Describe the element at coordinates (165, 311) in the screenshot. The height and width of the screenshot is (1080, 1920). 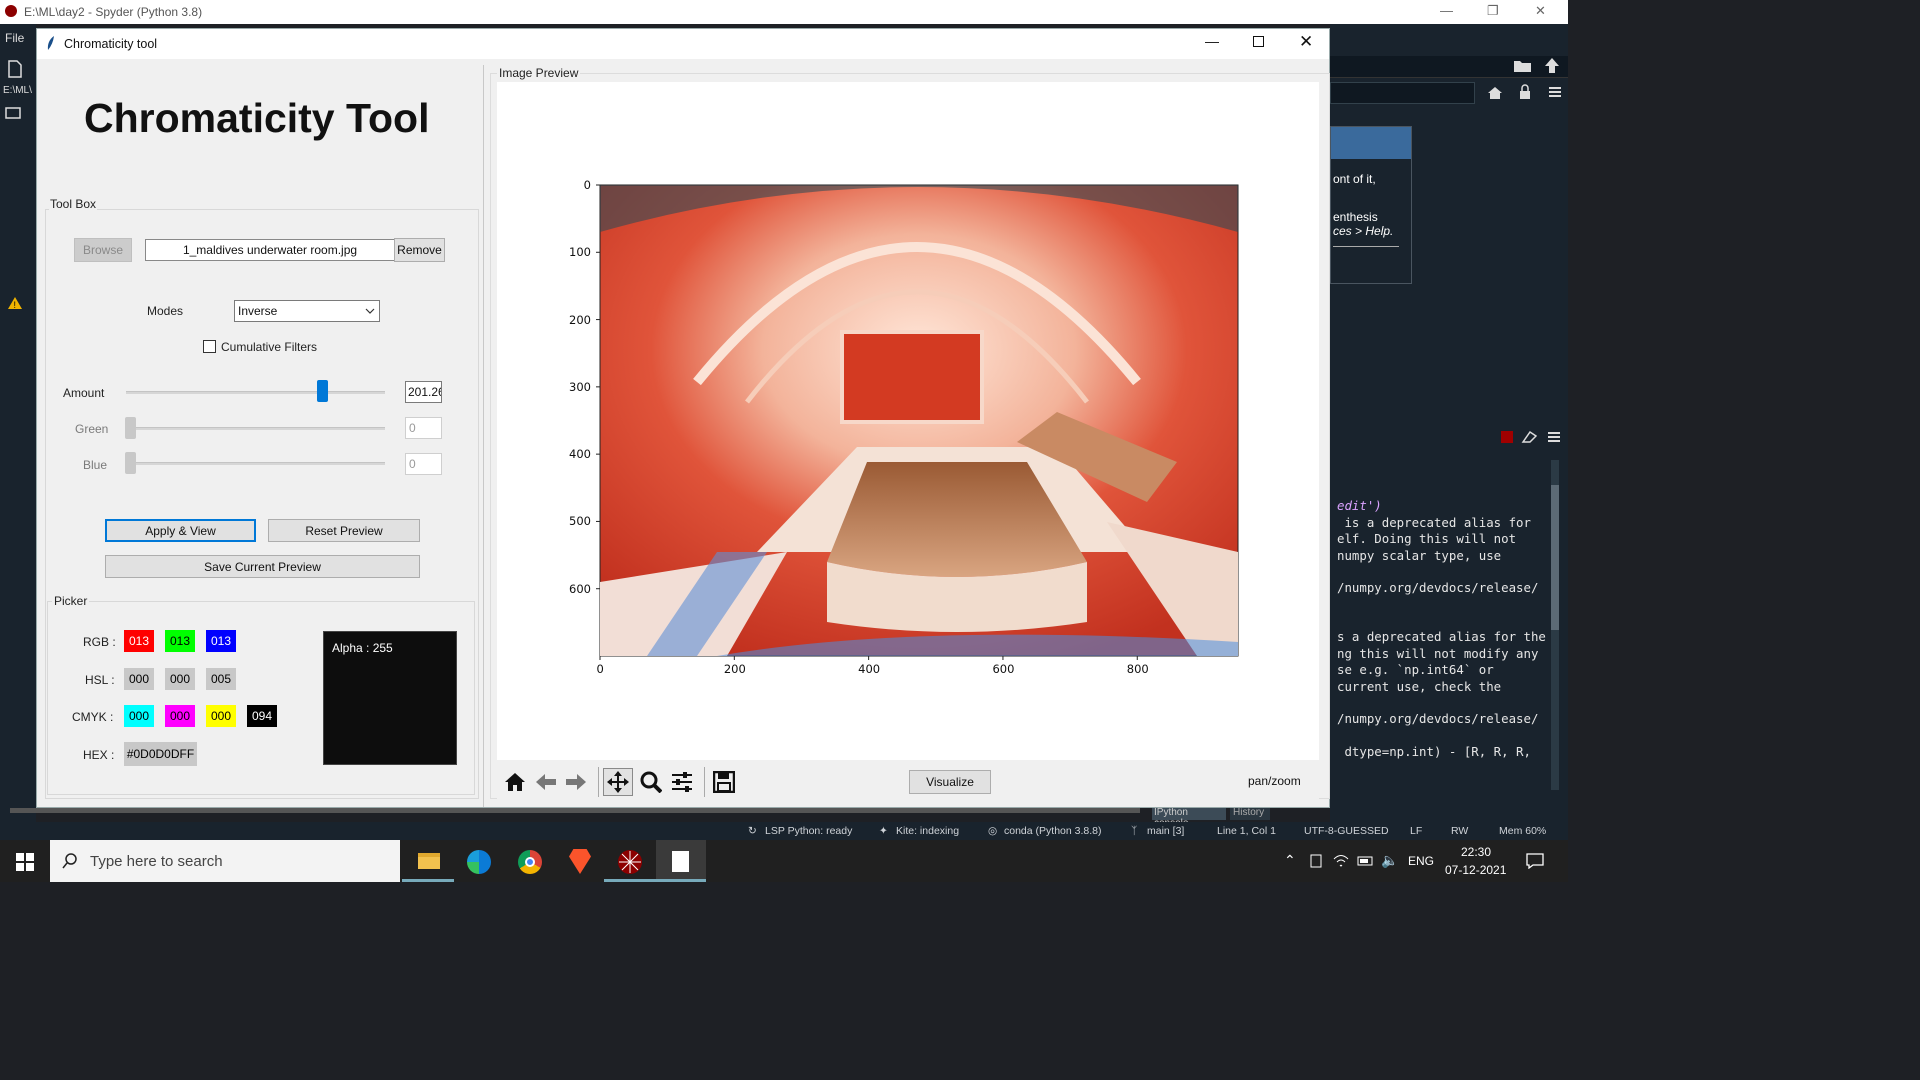
I see `modes-label: Modes` at that location.